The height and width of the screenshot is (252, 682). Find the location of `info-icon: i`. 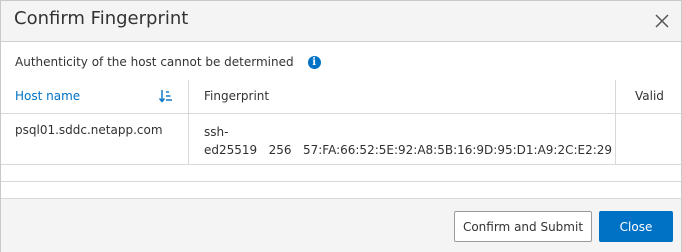

info-icon: i is located at coordinates (314, 62).